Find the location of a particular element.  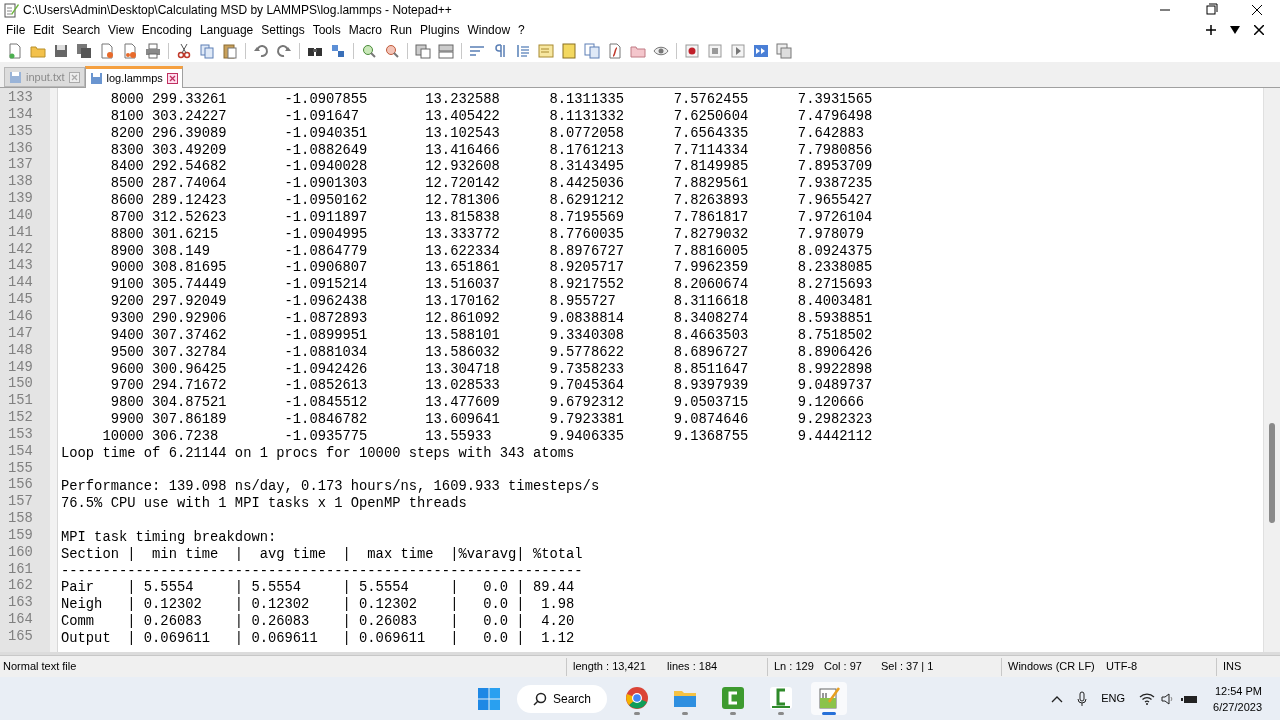

code-line: 9700 294.71672 -1.0852613 13.028533 9.7045364 8.9397939 9.0489737 is located at coordinates (491, 387).